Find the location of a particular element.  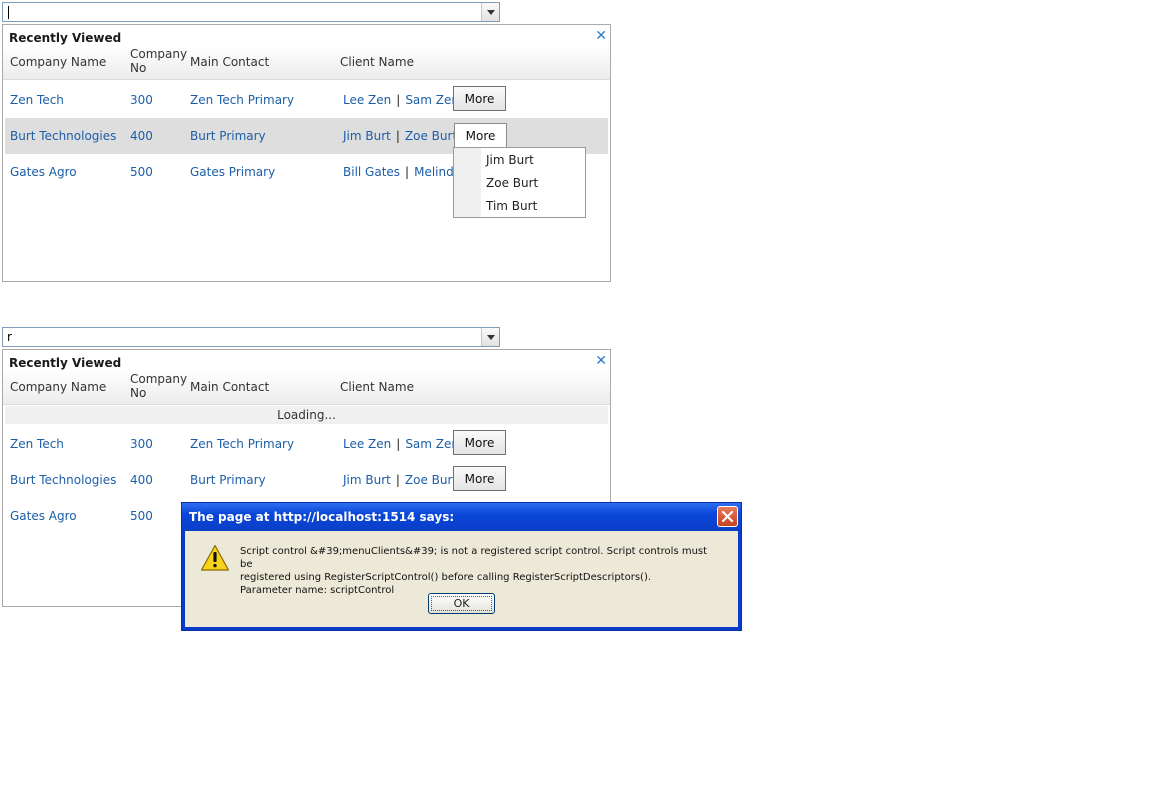

close-x-glyph is located at coordinates (727, 516).